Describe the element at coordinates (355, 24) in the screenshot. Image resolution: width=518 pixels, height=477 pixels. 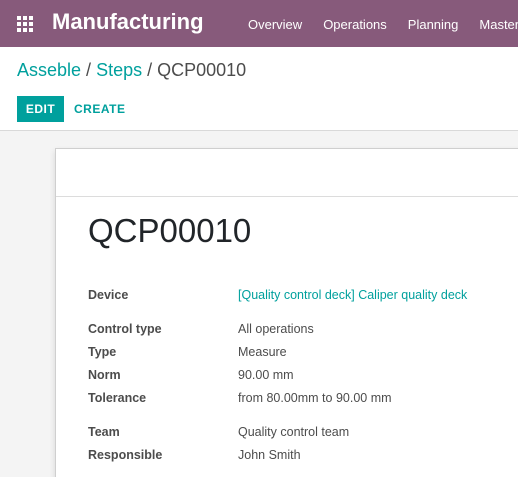
I see `menu-item-operations: Operations` at that location.